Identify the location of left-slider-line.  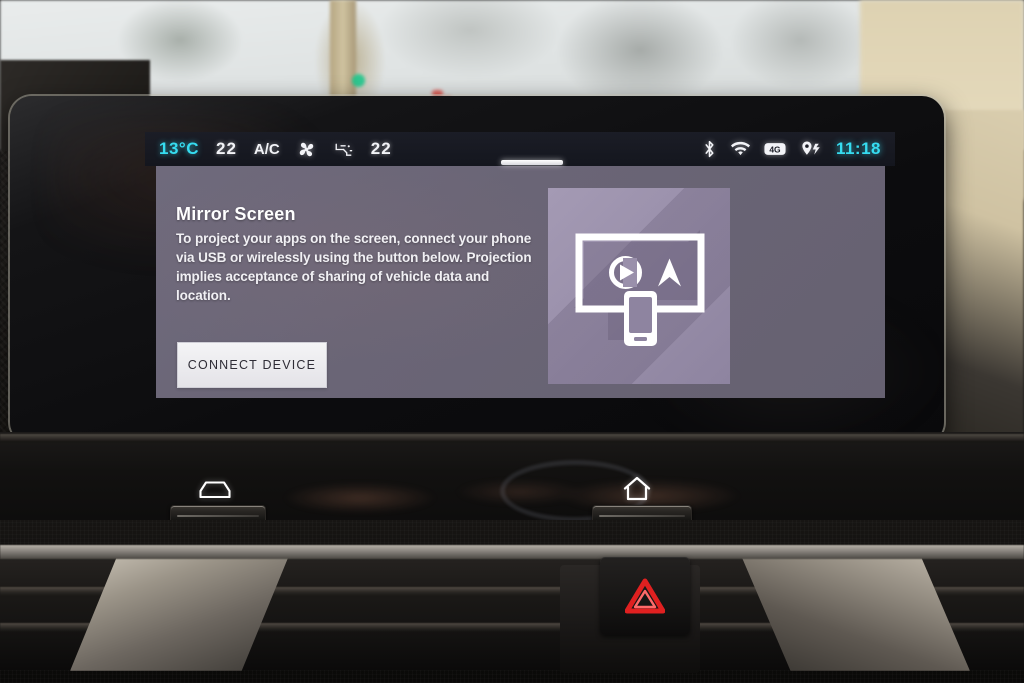
(218, 516).